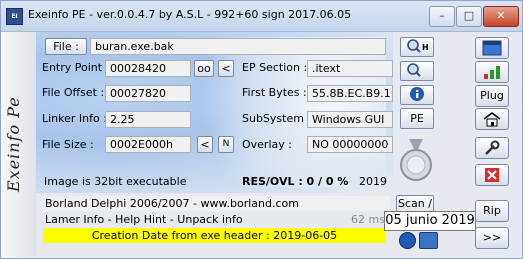 Image resolution: width=523 pixels, height=259 pixels. Describe the element at coordinates (373, 181) in the screenshot. I see `year-text: 2019` at that location.